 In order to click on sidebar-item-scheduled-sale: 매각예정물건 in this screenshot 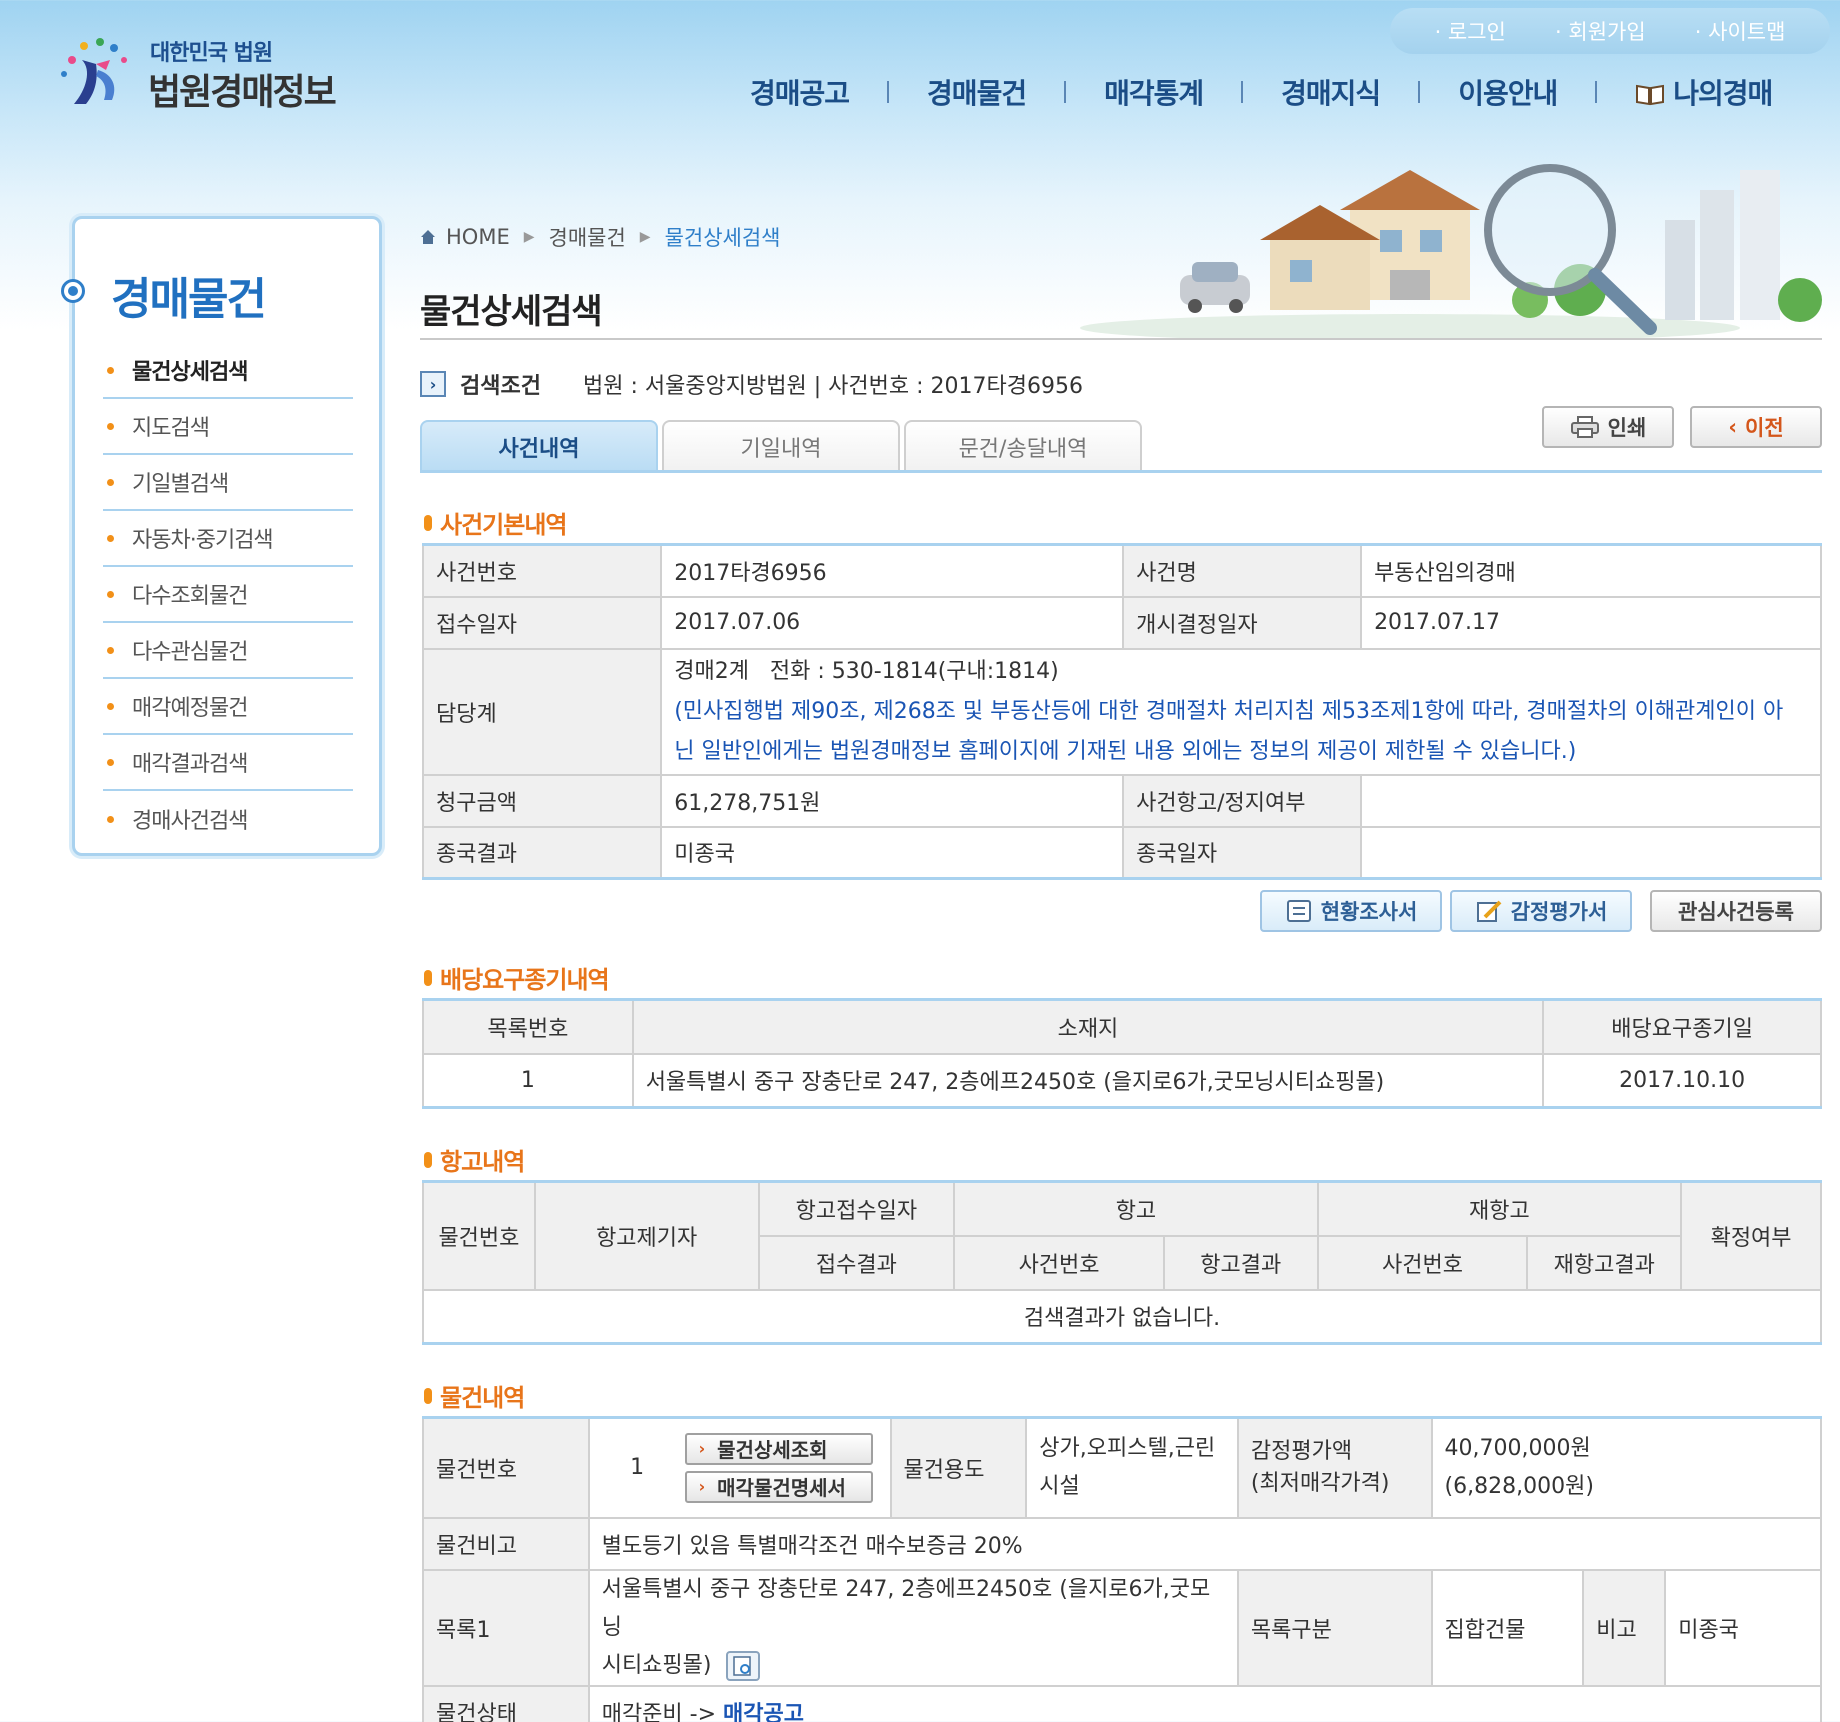, I will do `click(228, 707)`.